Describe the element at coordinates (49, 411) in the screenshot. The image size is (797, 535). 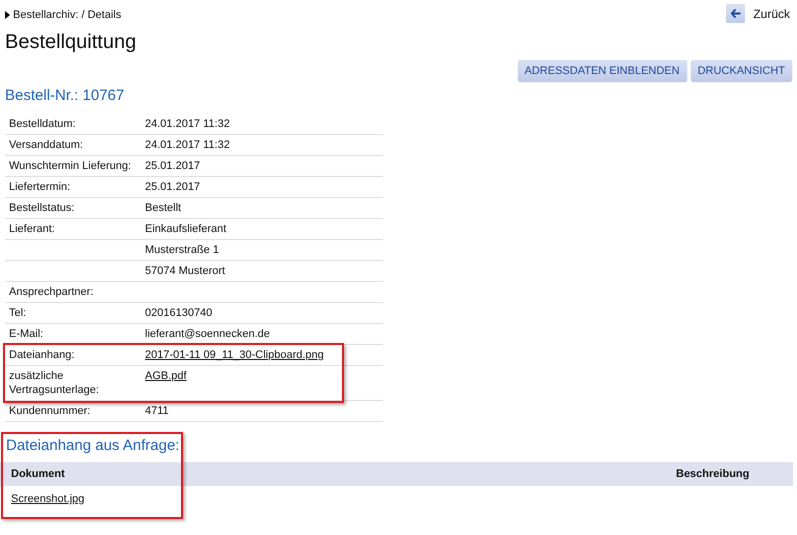
I see `field-label: Kundennummer:` at that location.